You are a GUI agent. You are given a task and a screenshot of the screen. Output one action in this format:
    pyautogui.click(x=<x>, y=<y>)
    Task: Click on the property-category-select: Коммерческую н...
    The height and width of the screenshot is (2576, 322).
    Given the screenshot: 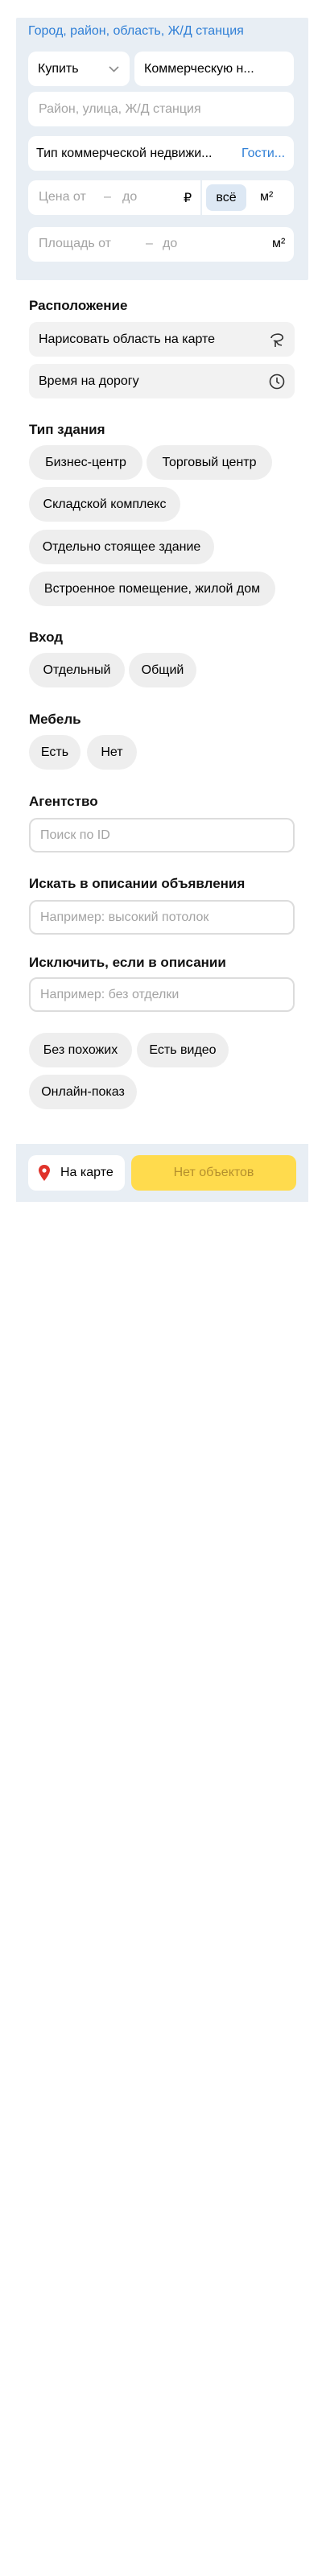 What is the action you would take?
    pyautogui.click(x=214, y=69)
    